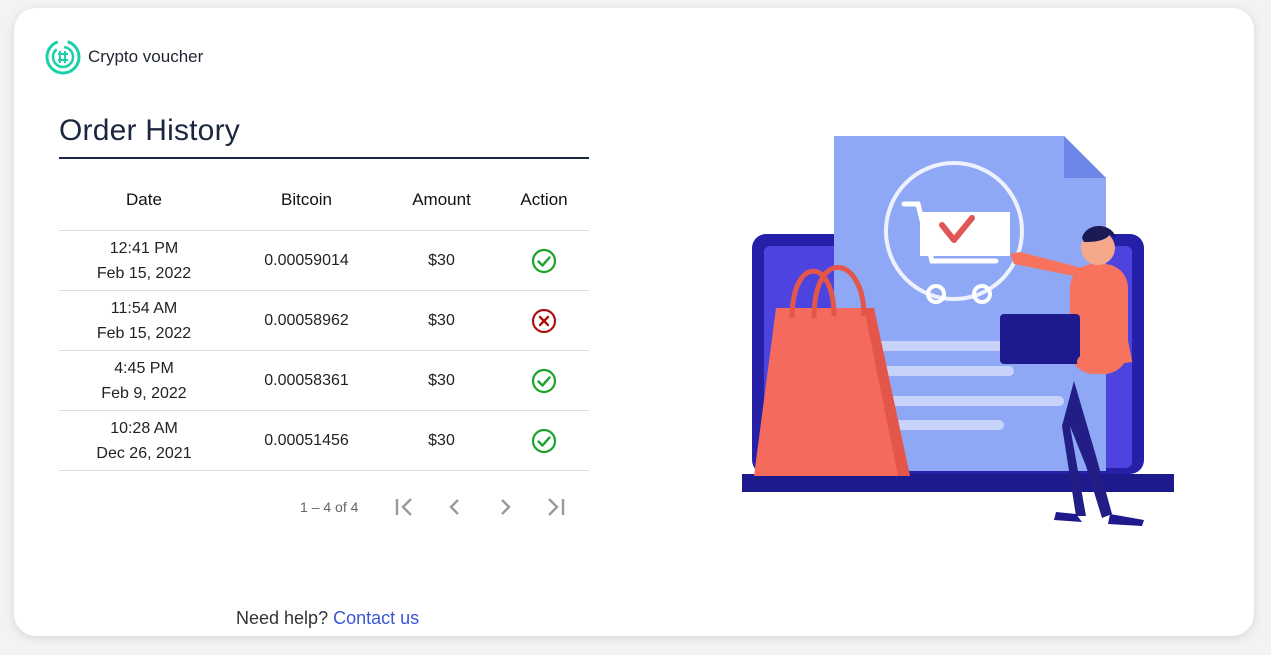  I want to click on last-page-icon, so click(556, 507).